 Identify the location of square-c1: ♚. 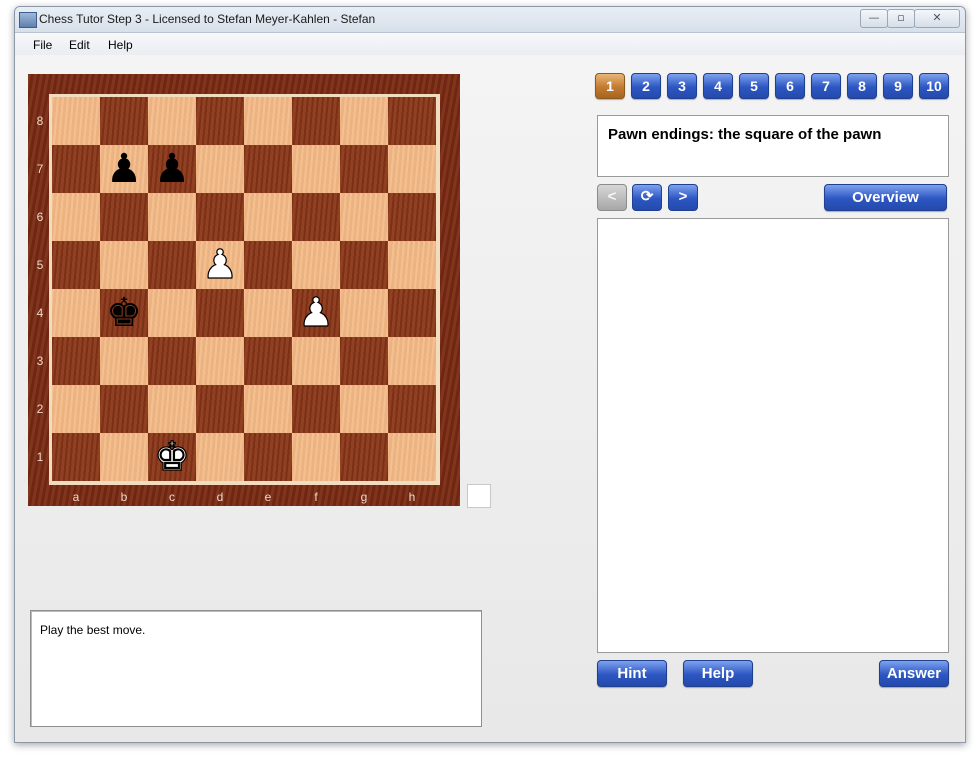
(172, 457).